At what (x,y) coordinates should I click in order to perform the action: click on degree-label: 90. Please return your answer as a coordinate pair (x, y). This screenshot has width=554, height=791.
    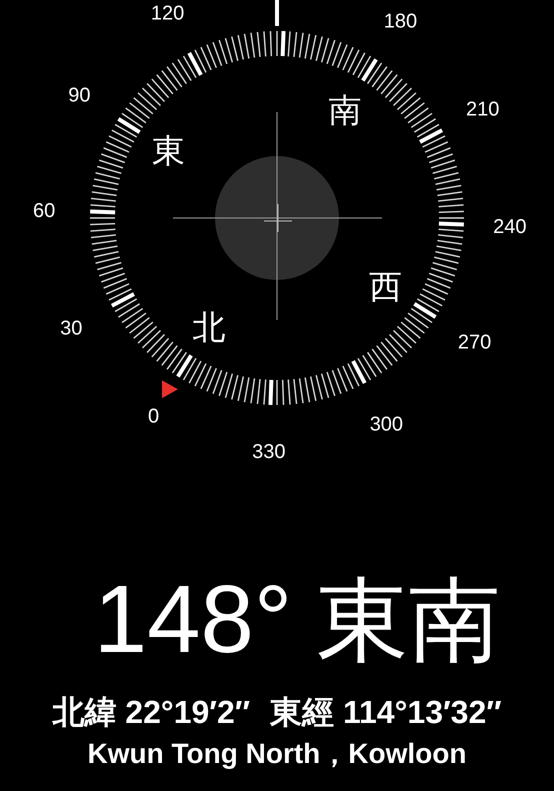
    Looking at the image, I should click on (79, 95).